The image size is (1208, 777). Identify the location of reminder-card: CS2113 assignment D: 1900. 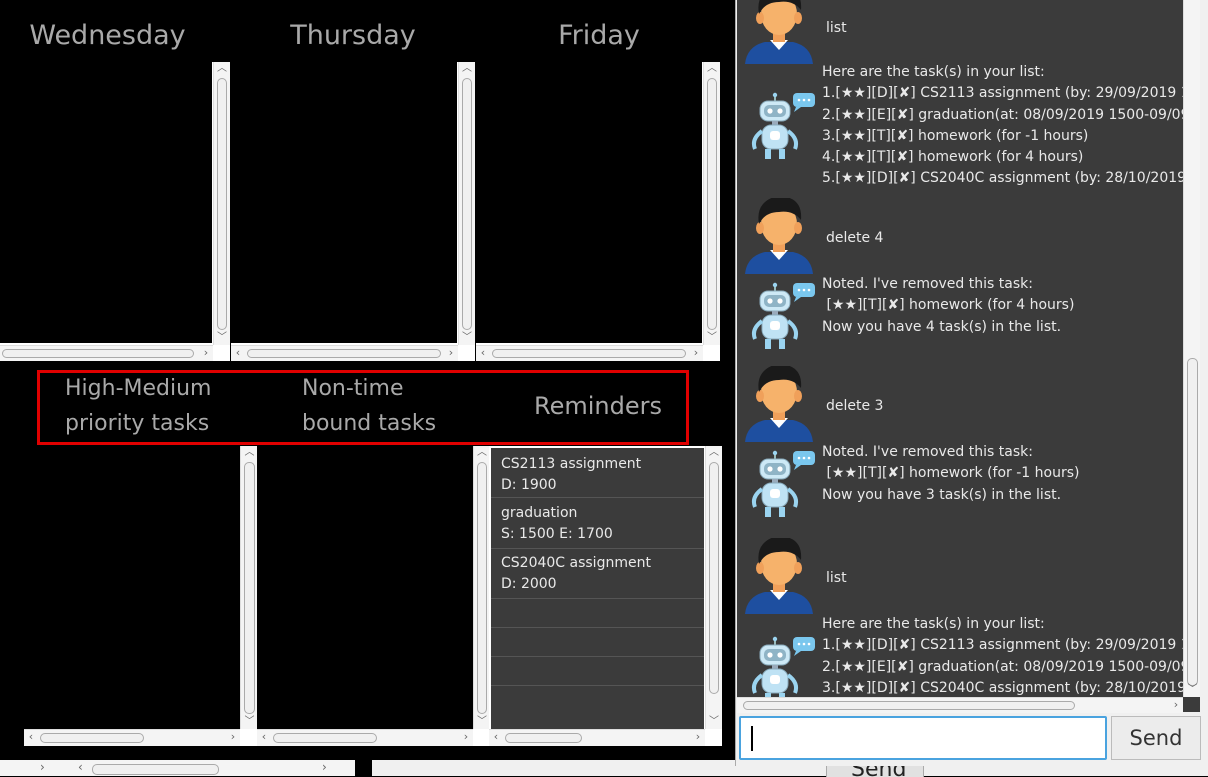
(597, 476).